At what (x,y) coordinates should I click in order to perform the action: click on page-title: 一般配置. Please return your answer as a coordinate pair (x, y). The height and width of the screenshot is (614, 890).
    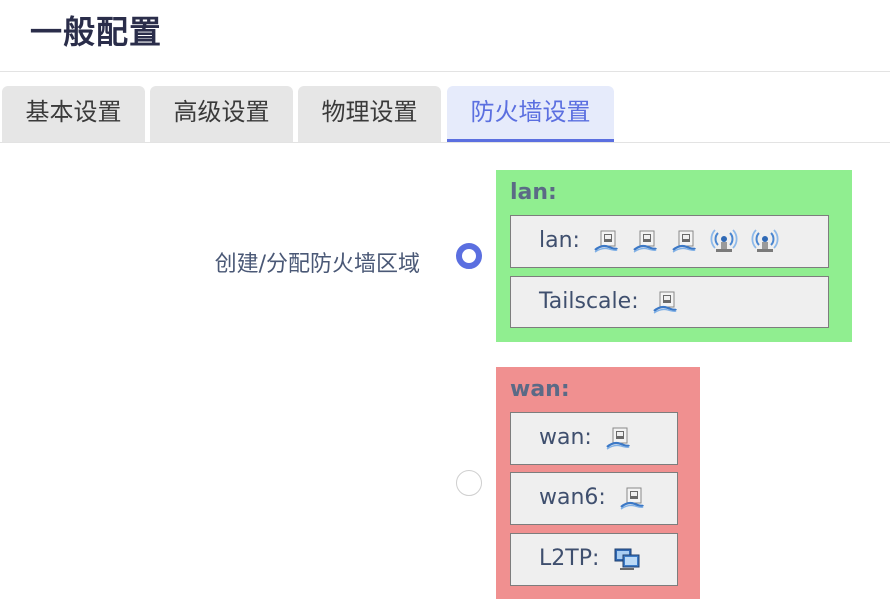
    Looking at the image, I should click on (96, 32).